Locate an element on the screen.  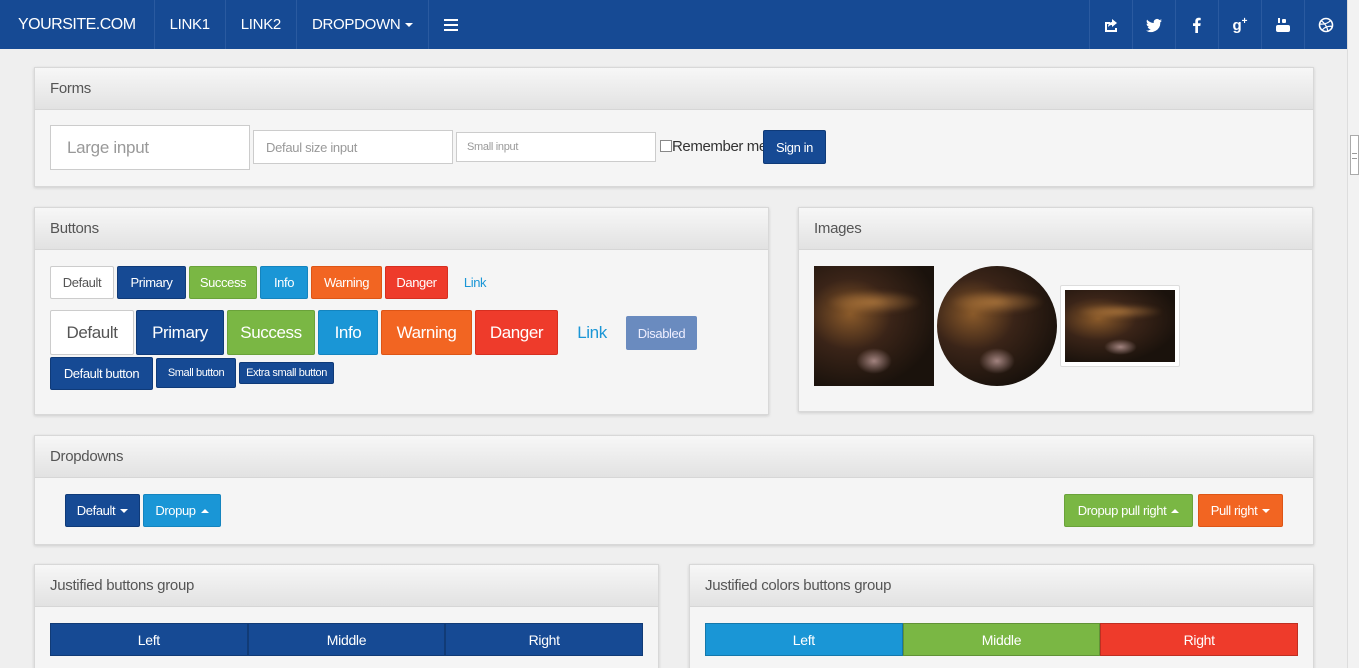
large-input: Large input is located at coordinates (150, 147).